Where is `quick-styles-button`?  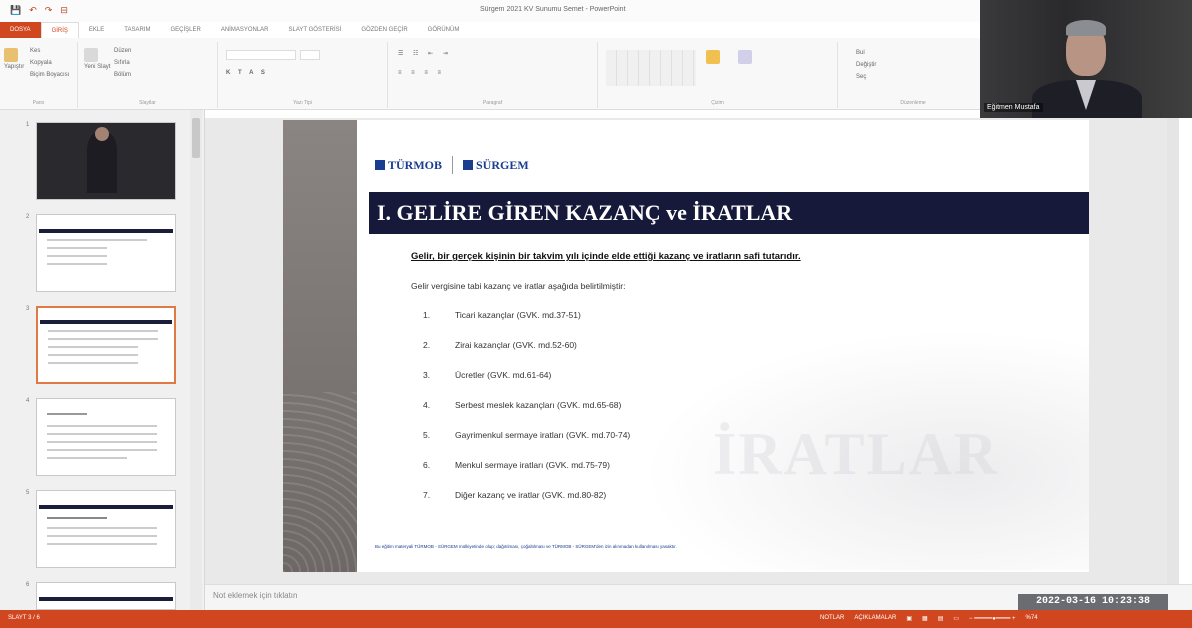 quick-styles-button is located at coordinates (745, 58).